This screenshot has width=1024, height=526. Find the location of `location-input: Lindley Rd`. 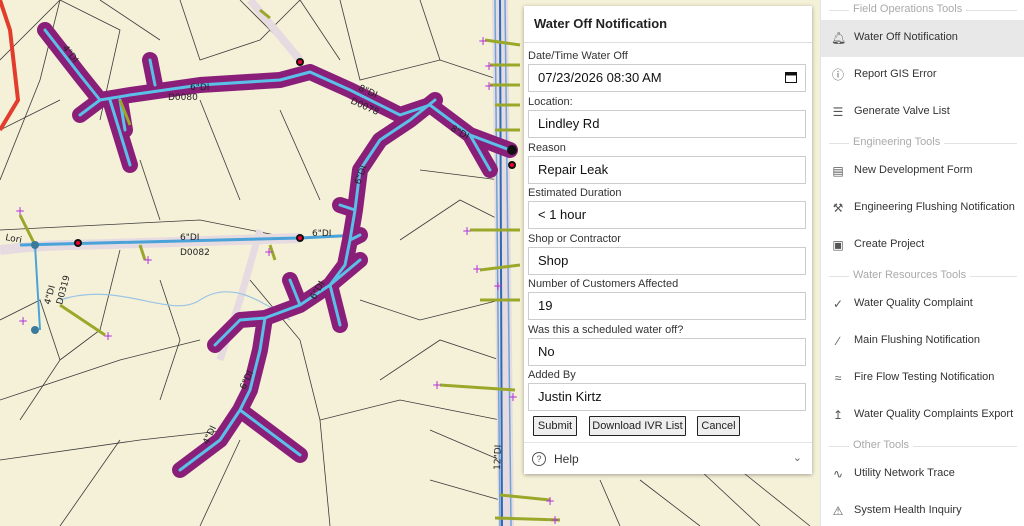

location-input: Lindley Rd is located at coordinates (667, 124).